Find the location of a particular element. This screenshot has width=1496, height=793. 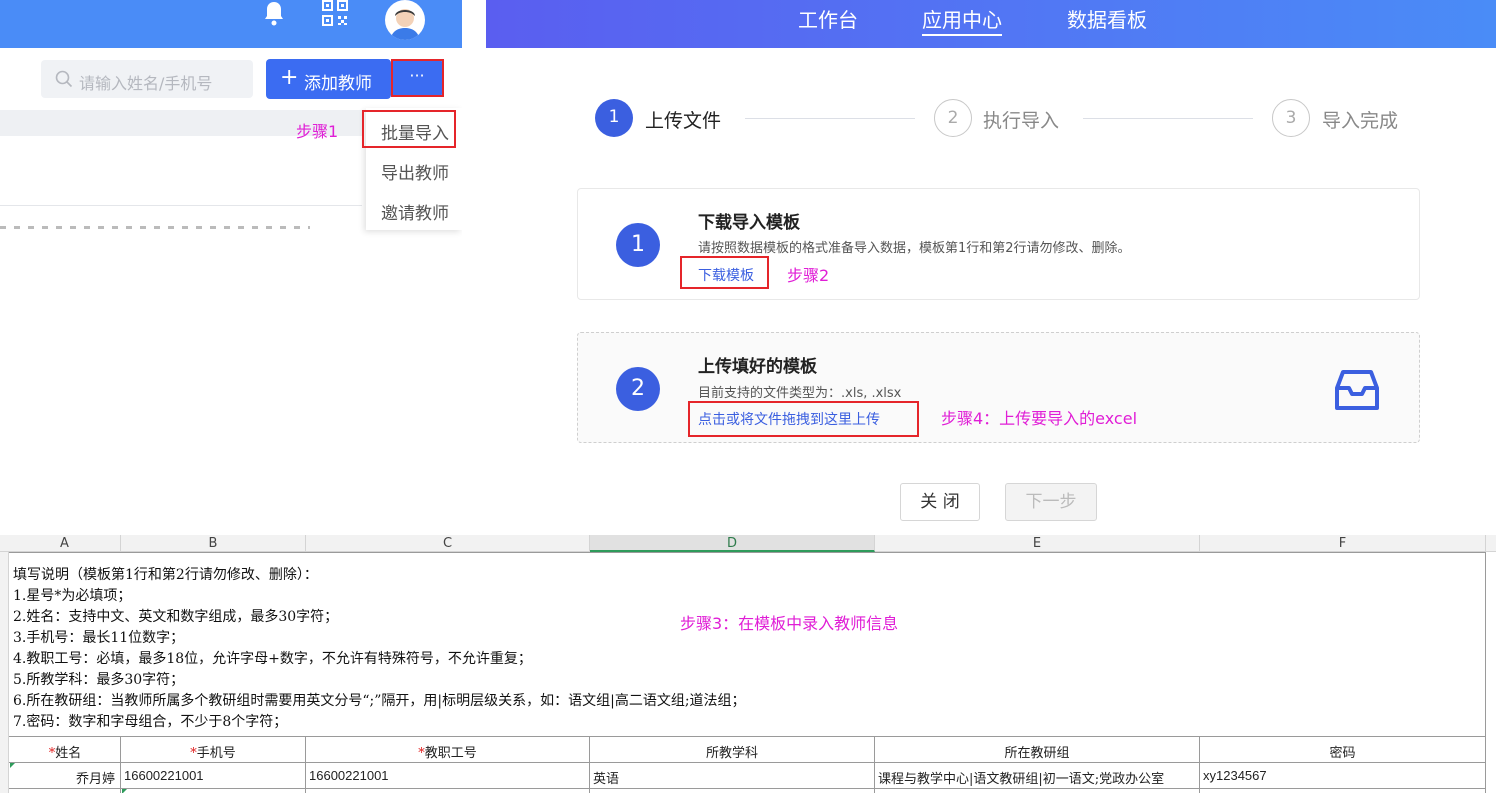

nav-data-dashboard: 数据看板 is located at coordinates (1107, 18).